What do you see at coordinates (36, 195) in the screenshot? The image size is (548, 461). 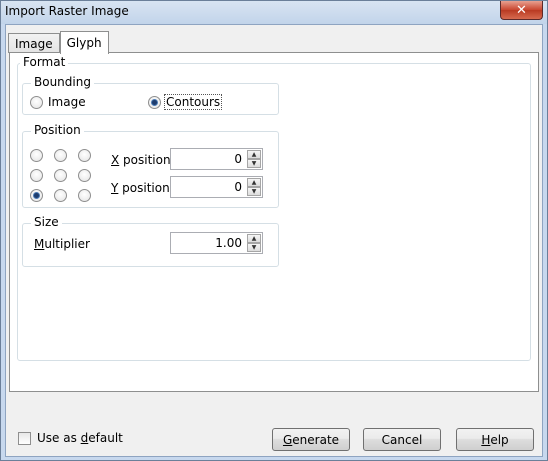 I see `anchor-bottom-left-radio` at bounding box center [36, 195].